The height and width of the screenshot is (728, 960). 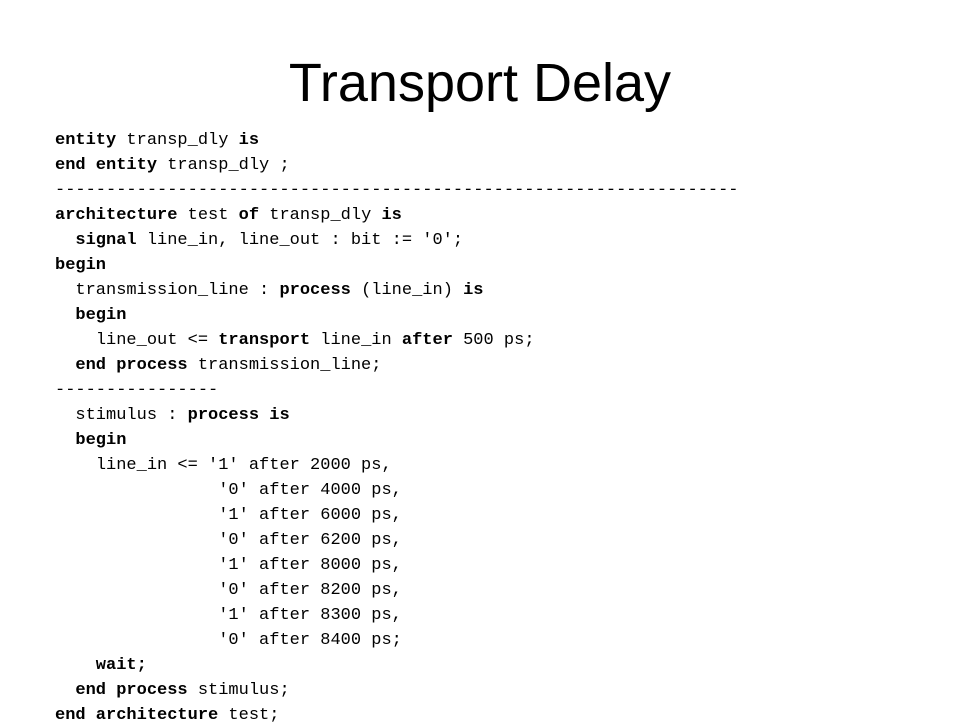 What do you see at coordinates (500, 165) in the screenshot?
I see `line-end-entity: end entity transp_dly ;` at bounding box center [500, 165].